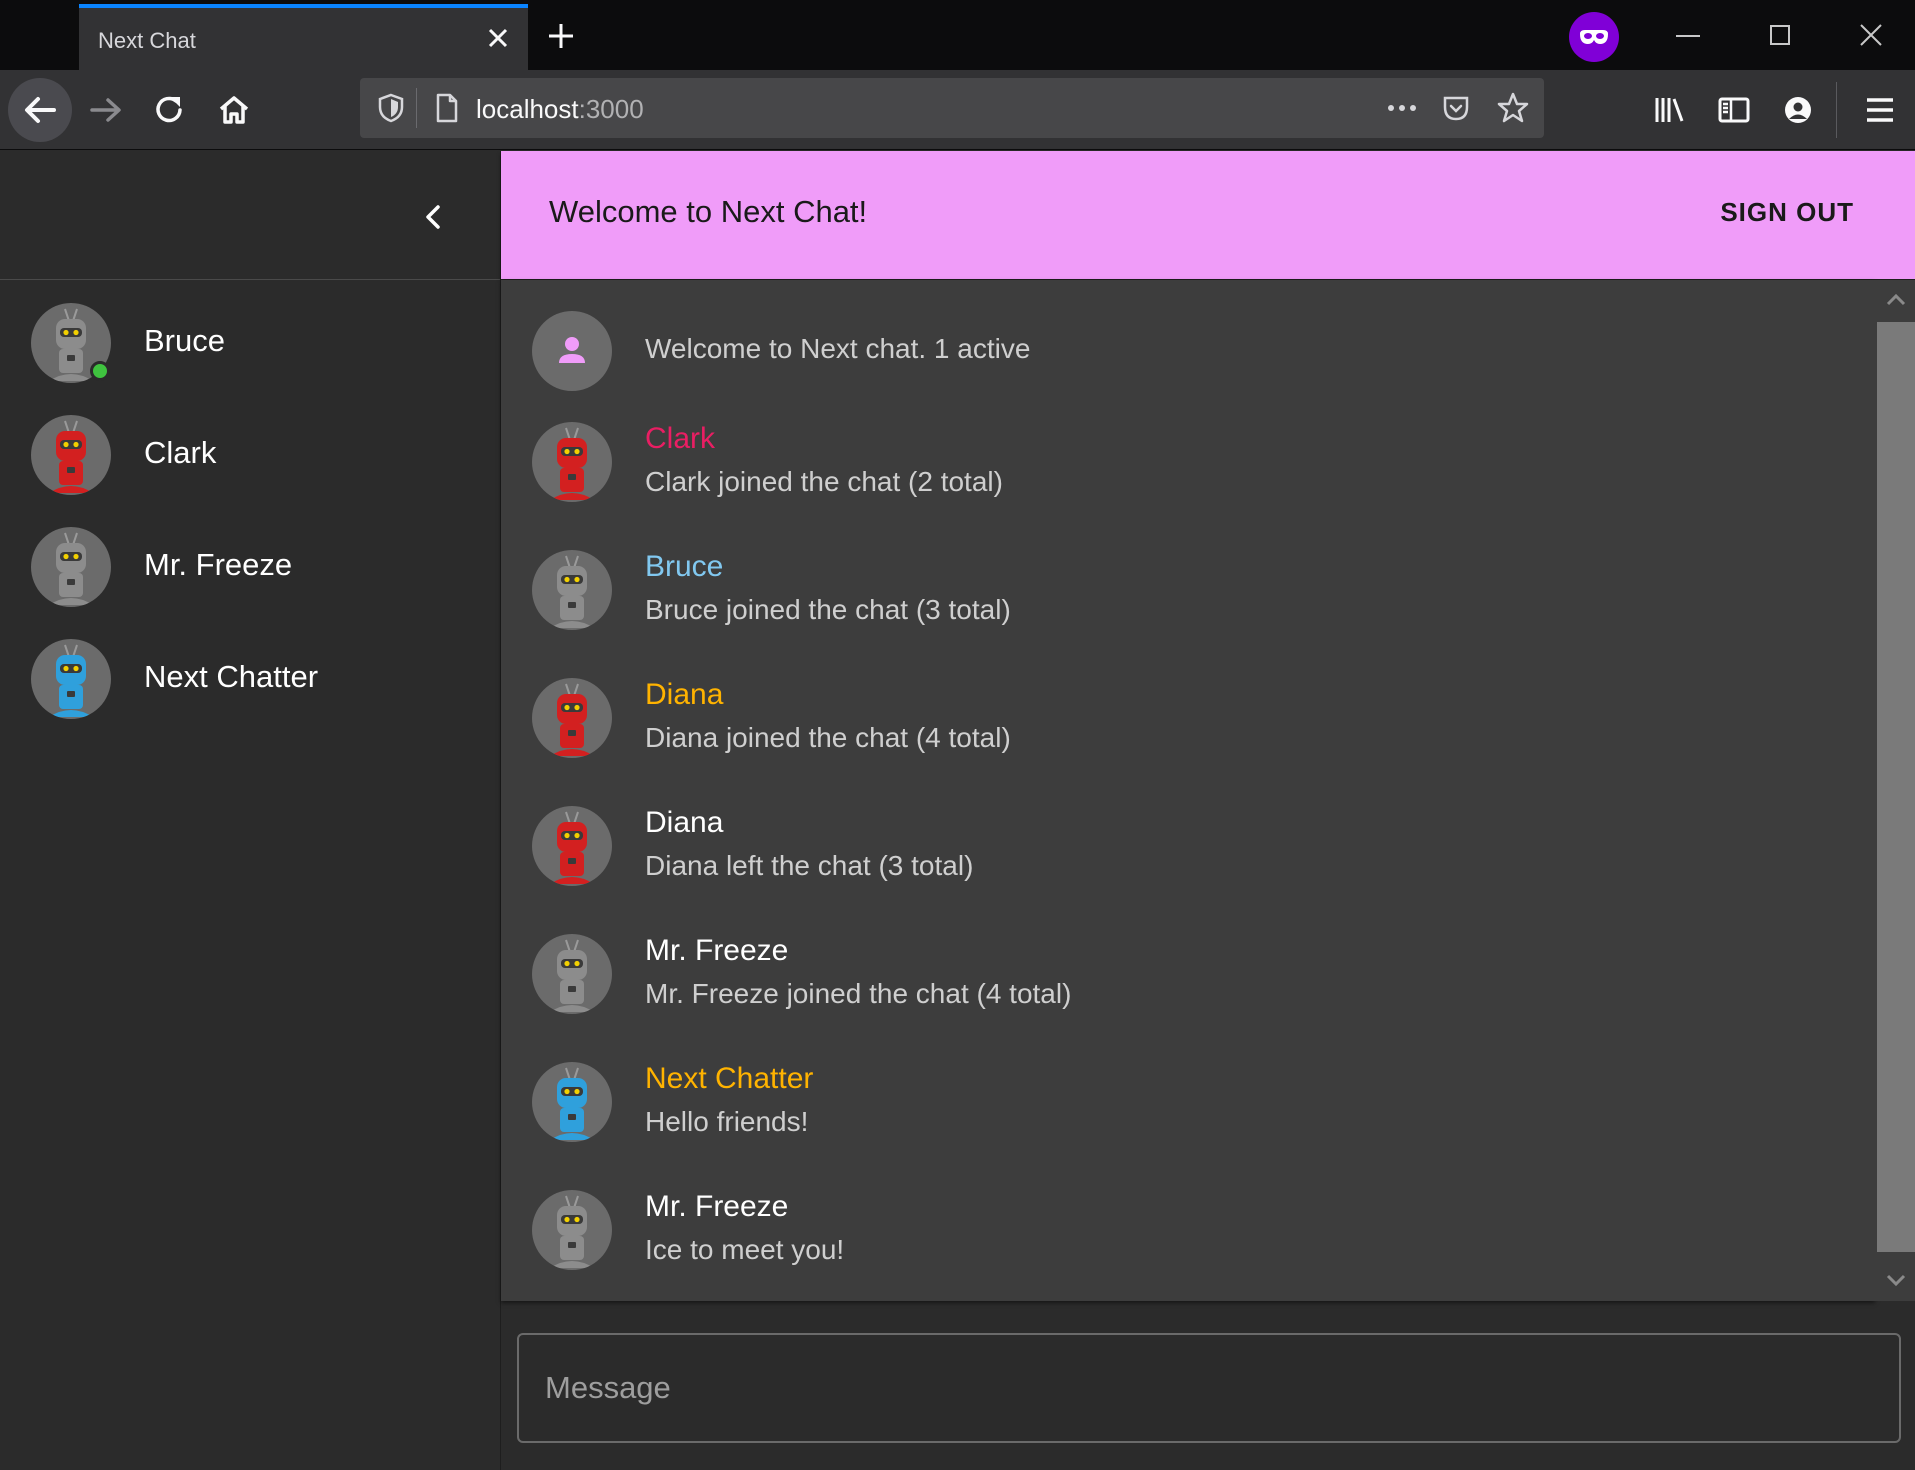 This screenshot has height=1470, width=1915. What do you see at coordinates (957, 35) in the screenshot?
I see `browser-tab-bar: Next Chat` at bounding box center [957, 35].